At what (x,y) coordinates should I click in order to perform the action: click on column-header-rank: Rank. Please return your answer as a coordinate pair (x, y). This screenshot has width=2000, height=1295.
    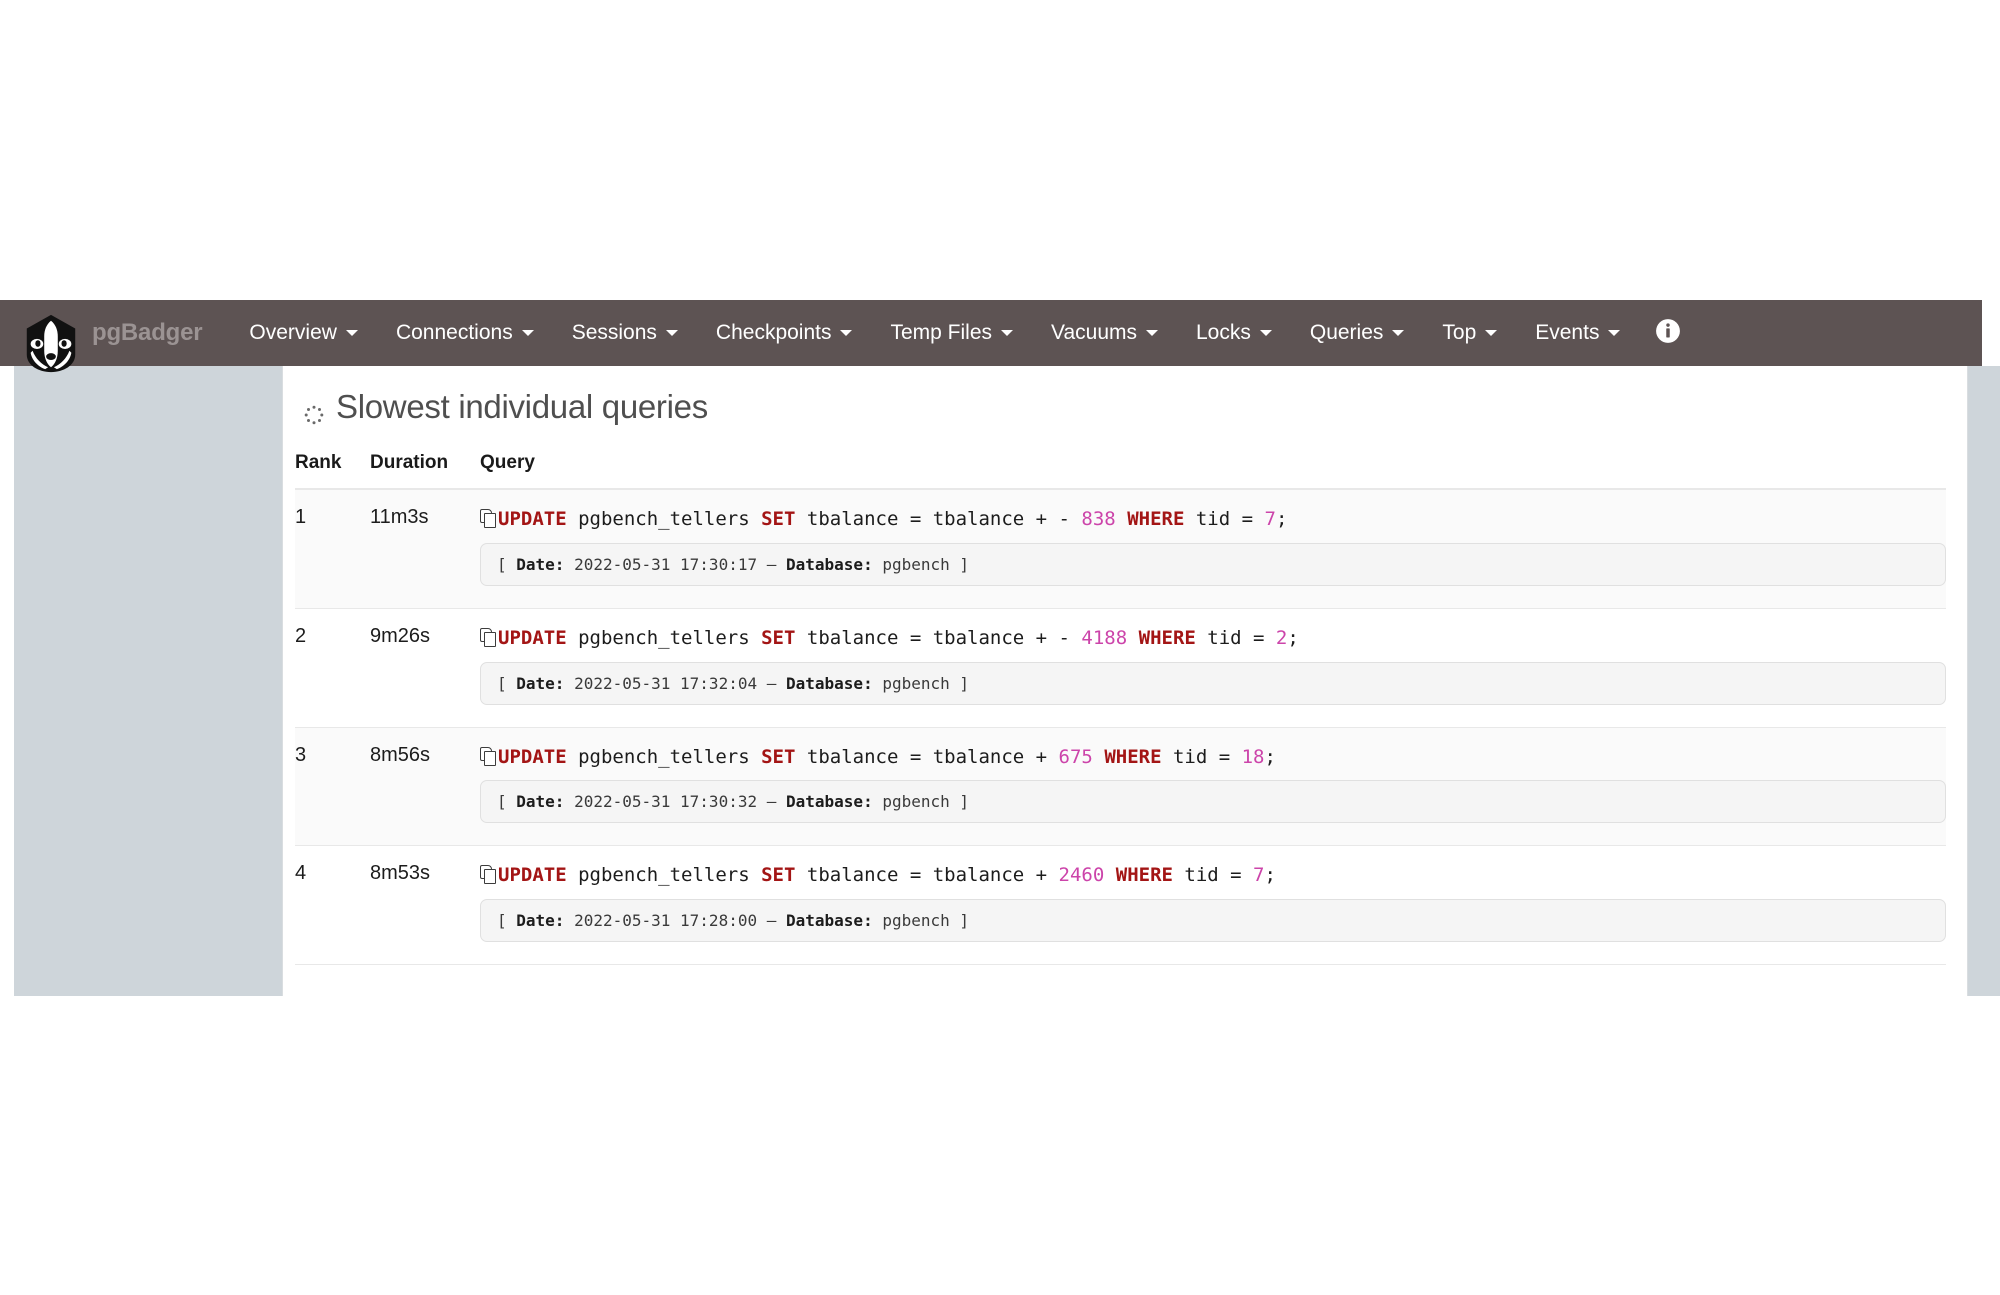
    Looking at the image, I should click on (332, 471).